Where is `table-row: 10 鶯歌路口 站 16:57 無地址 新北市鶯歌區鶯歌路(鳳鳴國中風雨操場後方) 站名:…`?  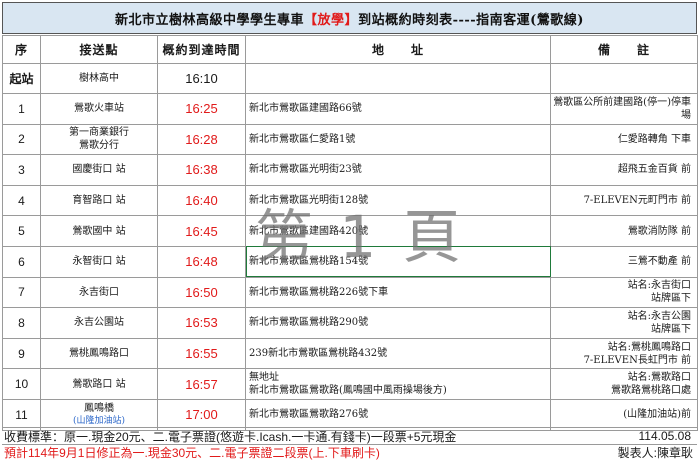
table-row: 10 鶯歌路口 站 16:57 無地址 新北市鶯歌區鶯歌路(鳳鳴國中風雨操場後方) 站名:… is located at coordinates (350, 384).